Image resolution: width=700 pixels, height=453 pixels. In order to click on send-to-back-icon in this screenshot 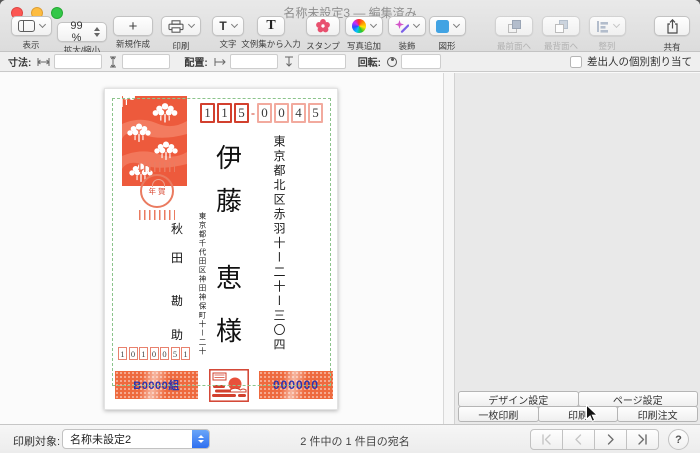, I will do `click(561, 26)`.